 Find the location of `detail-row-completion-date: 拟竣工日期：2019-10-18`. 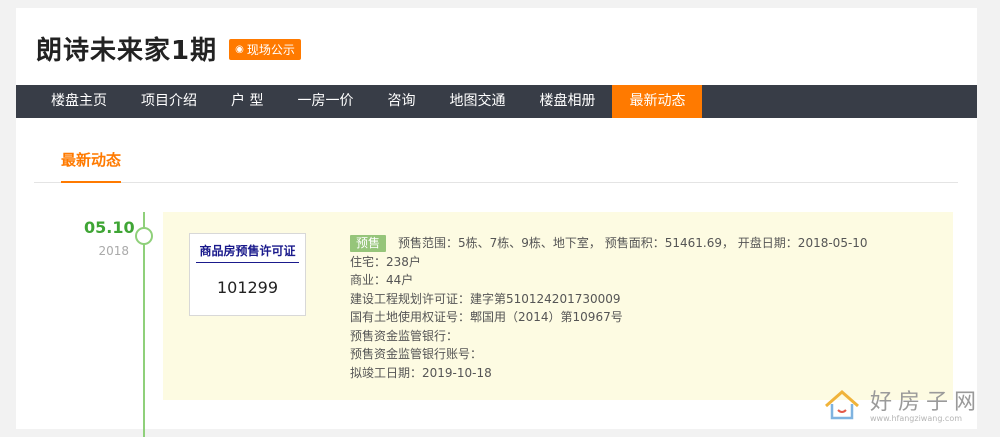

detail-row-completion-date: 拟竣工日期：2019-10-18 is located at coordinates (421, 372).